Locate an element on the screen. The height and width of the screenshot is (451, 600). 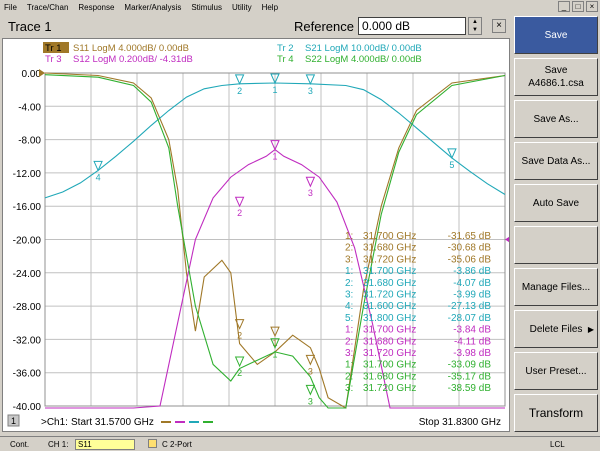
softkey-delete-files: Delete Files ▶ is located at coordinates (556, 329).